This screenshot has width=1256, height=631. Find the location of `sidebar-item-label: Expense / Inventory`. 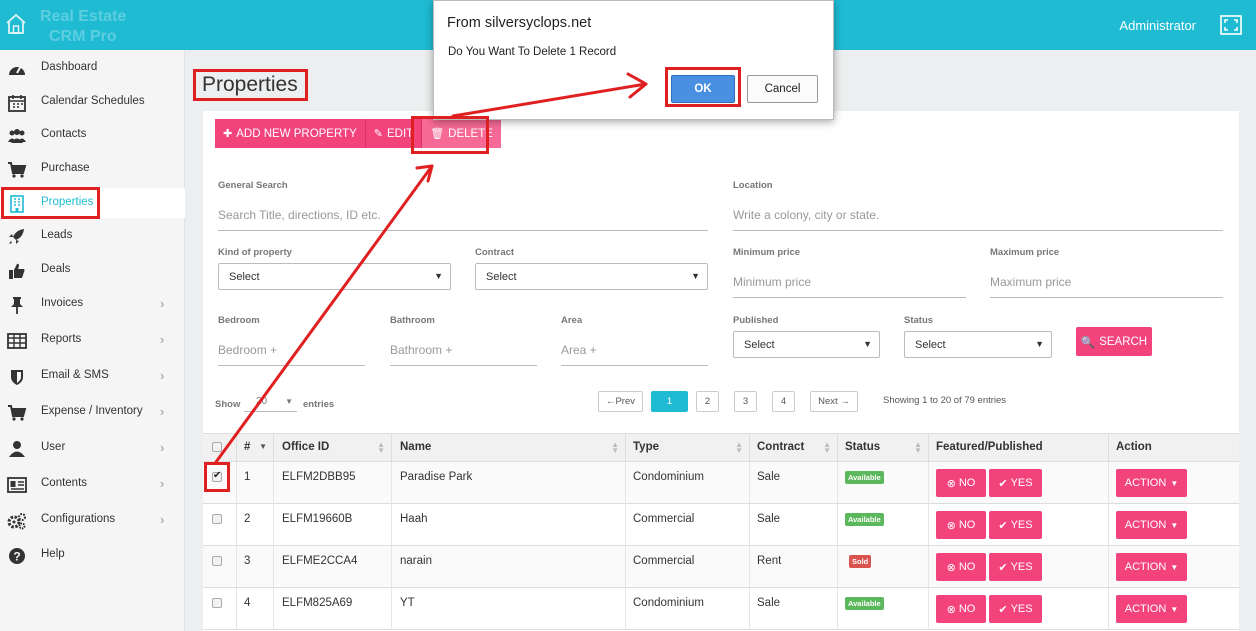

sidebar-item-label: Expense / Inventory is located at coordinates (92, 411).